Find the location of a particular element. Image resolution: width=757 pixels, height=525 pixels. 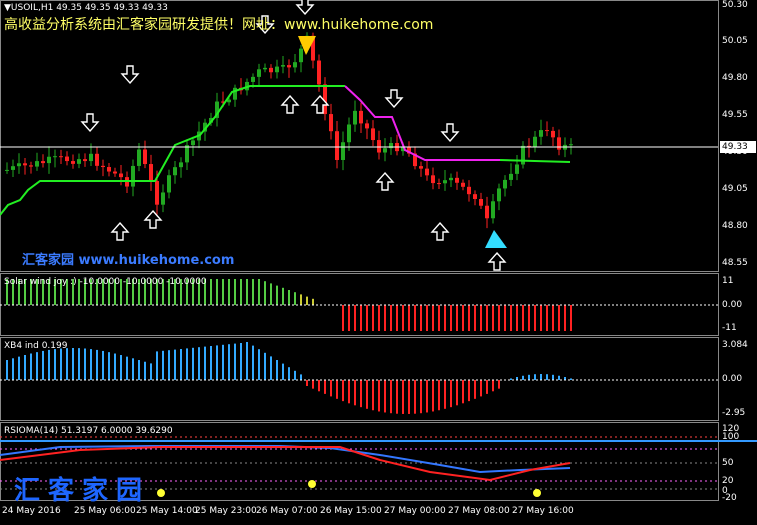

solar-wind-axis-label: -11 is located at coordinates (729, 328).